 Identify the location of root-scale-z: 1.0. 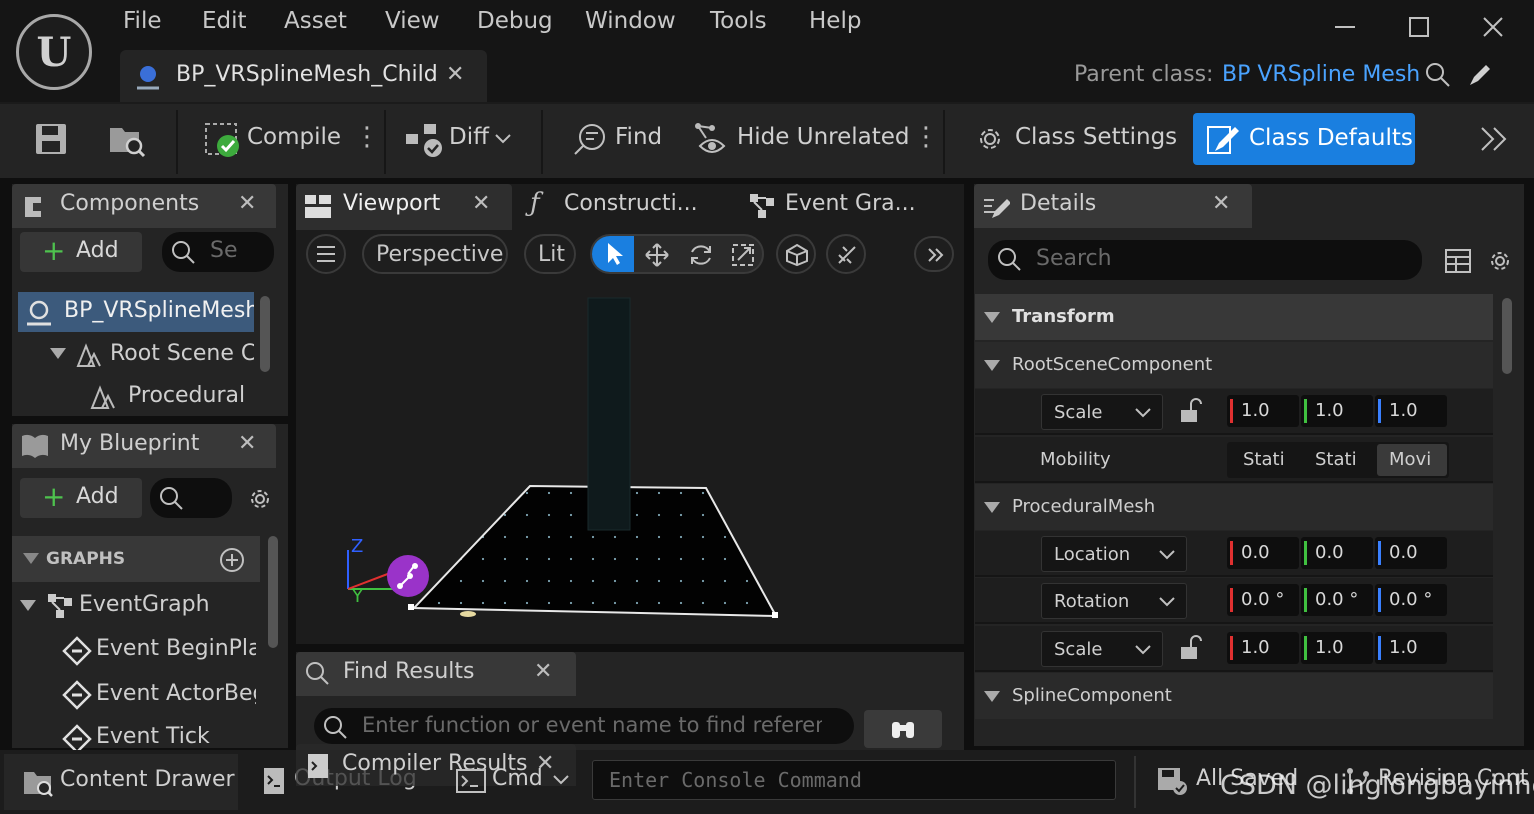
(1411, 411).